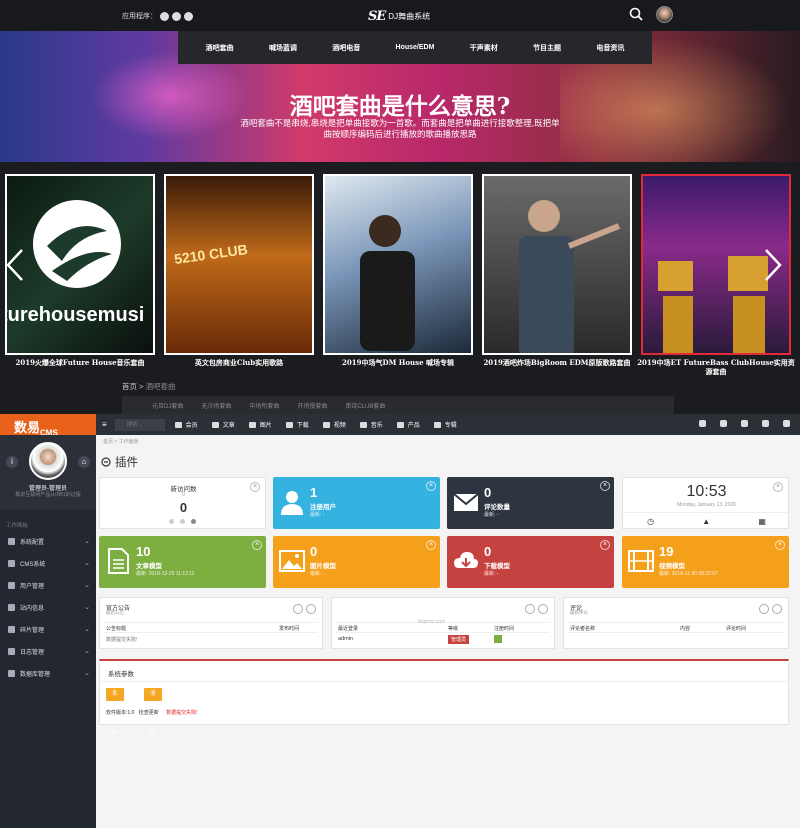  I want to click on stat-card-images: 0 图片模型 最新: - ×, so click(356, 562).